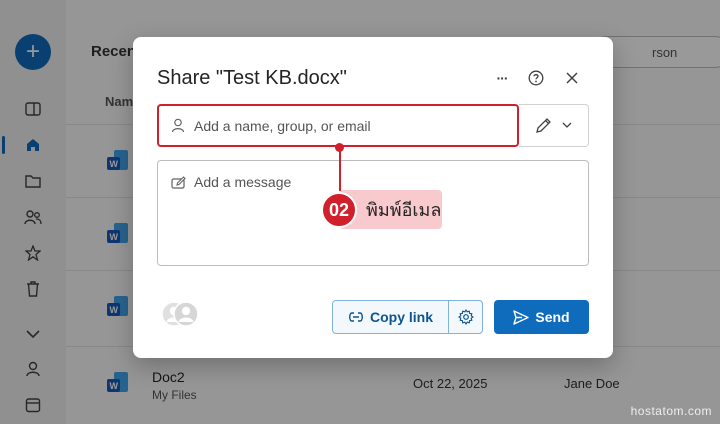 The height and width of the screenshot is (424, 720). What do you see at coordinates (356, 317) in the screenshot?
I see `link-icon` at bounding box center [356, 317].